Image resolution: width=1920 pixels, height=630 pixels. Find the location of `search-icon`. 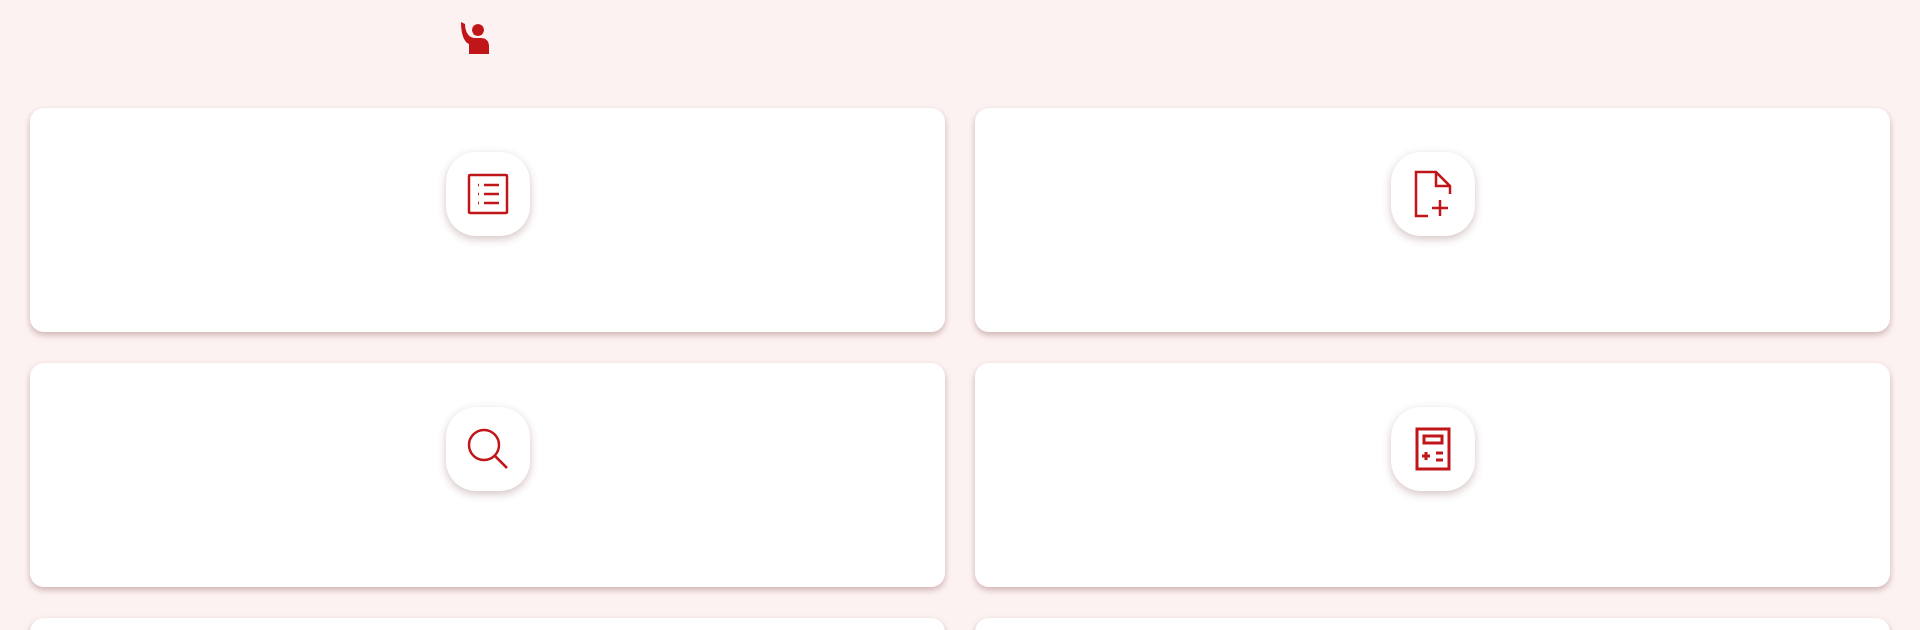

search-icon is located at coordinates (487, 449).